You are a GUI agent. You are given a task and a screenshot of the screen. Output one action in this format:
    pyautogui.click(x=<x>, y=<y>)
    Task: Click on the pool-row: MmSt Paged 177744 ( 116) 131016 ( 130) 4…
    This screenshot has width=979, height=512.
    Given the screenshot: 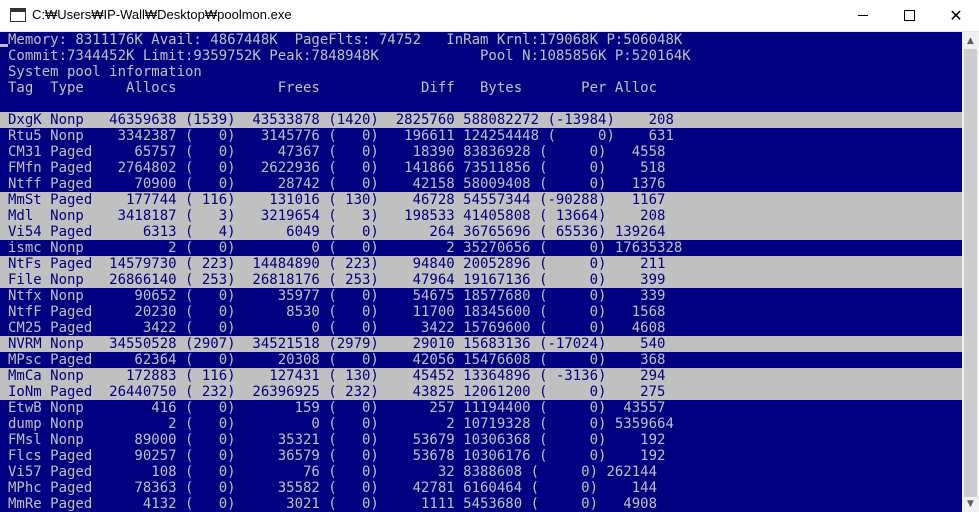 What is the action you would take?
    pyautogui.click(x=481, y=200)
    